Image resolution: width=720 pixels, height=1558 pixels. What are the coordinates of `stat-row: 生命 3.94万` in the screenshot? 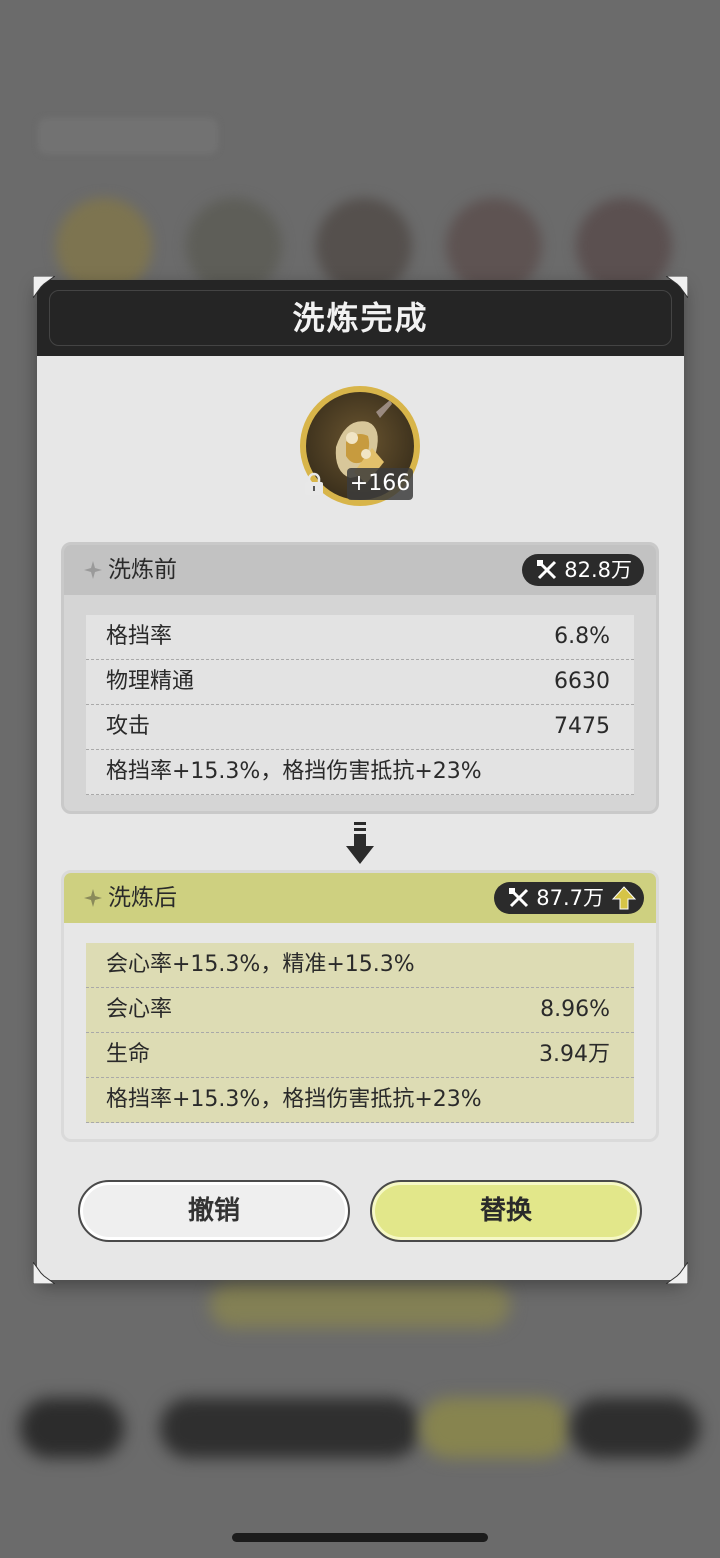 It's located at (360, 1055).